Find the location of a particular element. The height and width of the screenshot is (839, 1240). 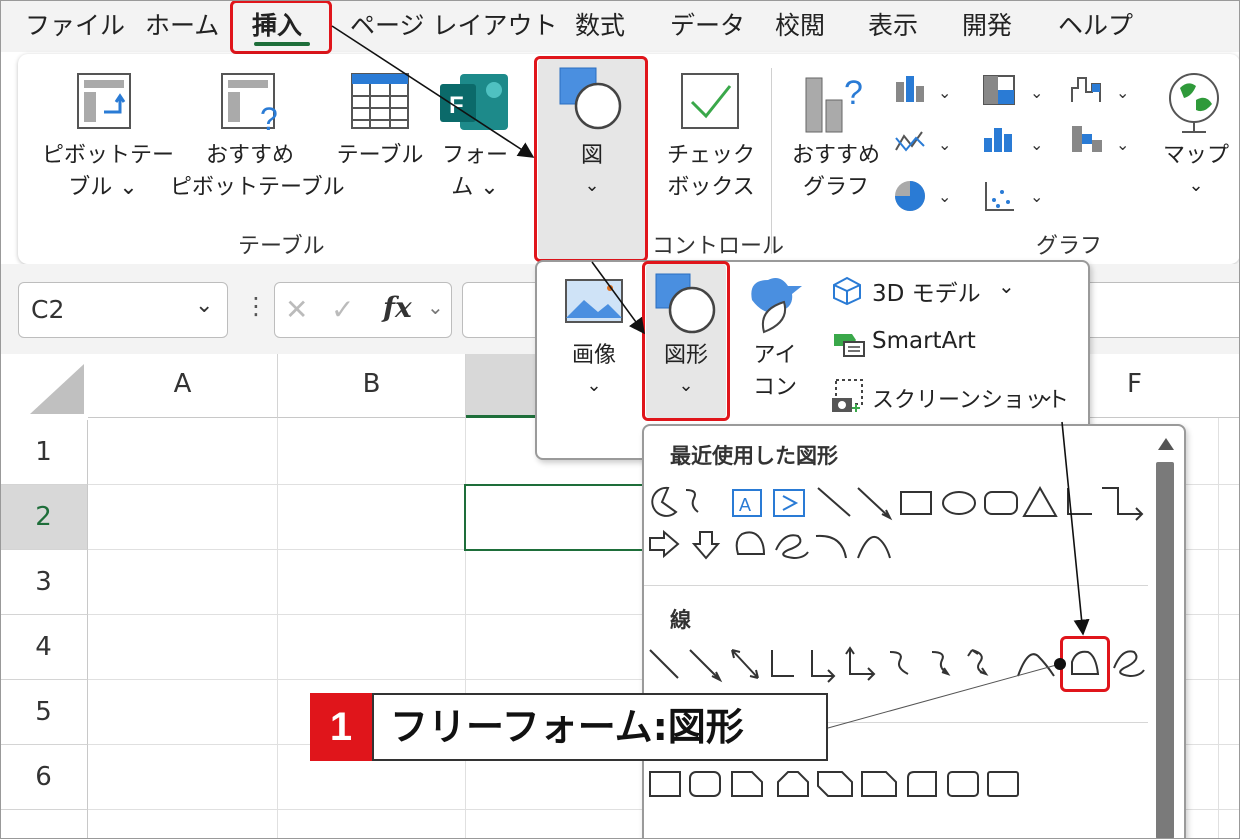

lines-section-title: 線 is located at coordinates (680, 620).